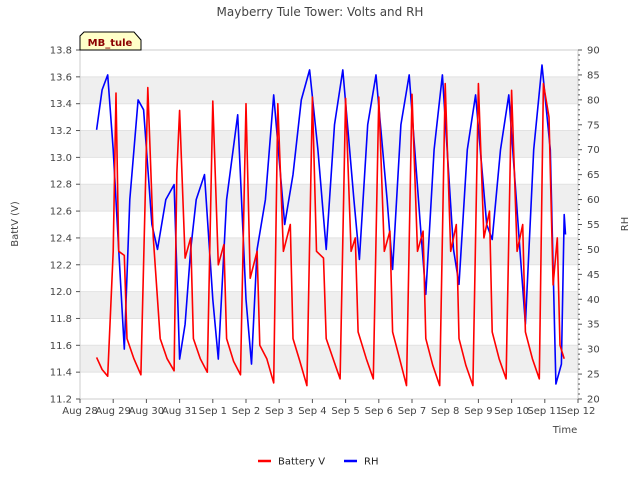 The image size is (640, 480). I want to click on y-right-tick-label: 80, so click(593, 100).